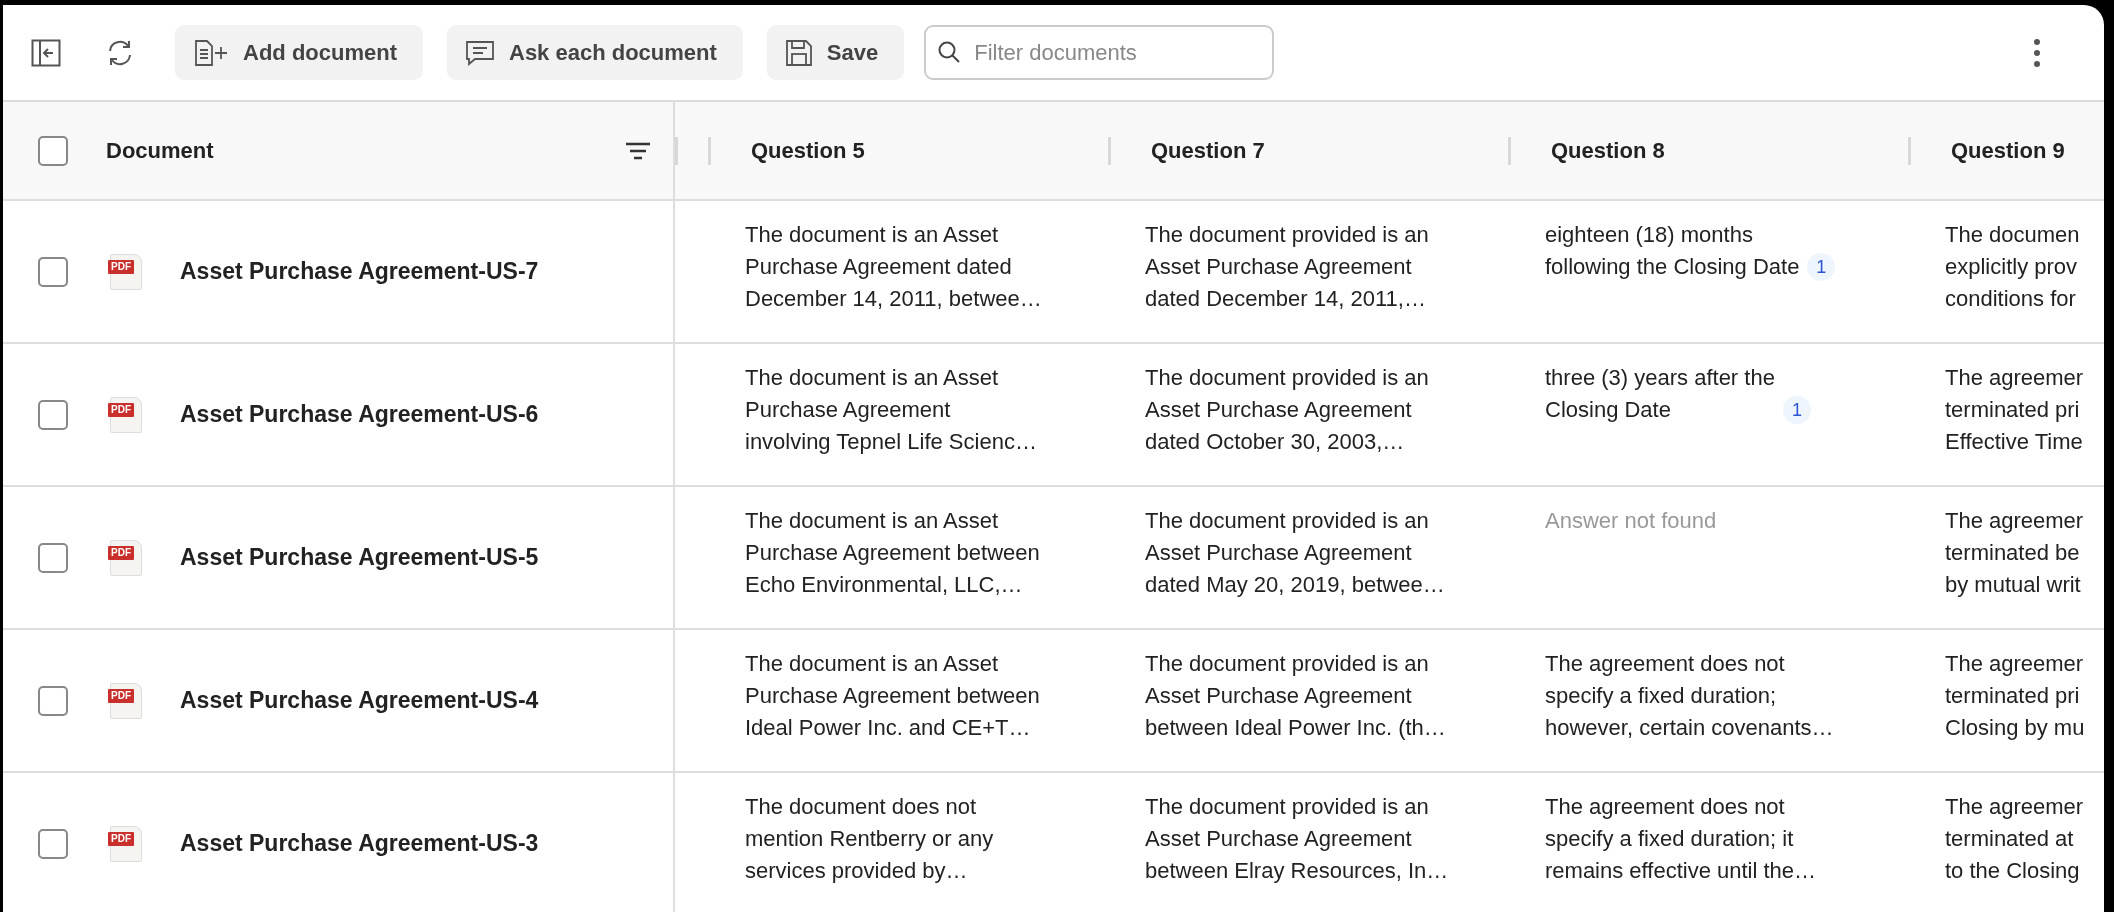 This screenshot has width=2114, height=912. I want to click on answer-text: three (3) years after the Closing Date, so click(1660, 394).